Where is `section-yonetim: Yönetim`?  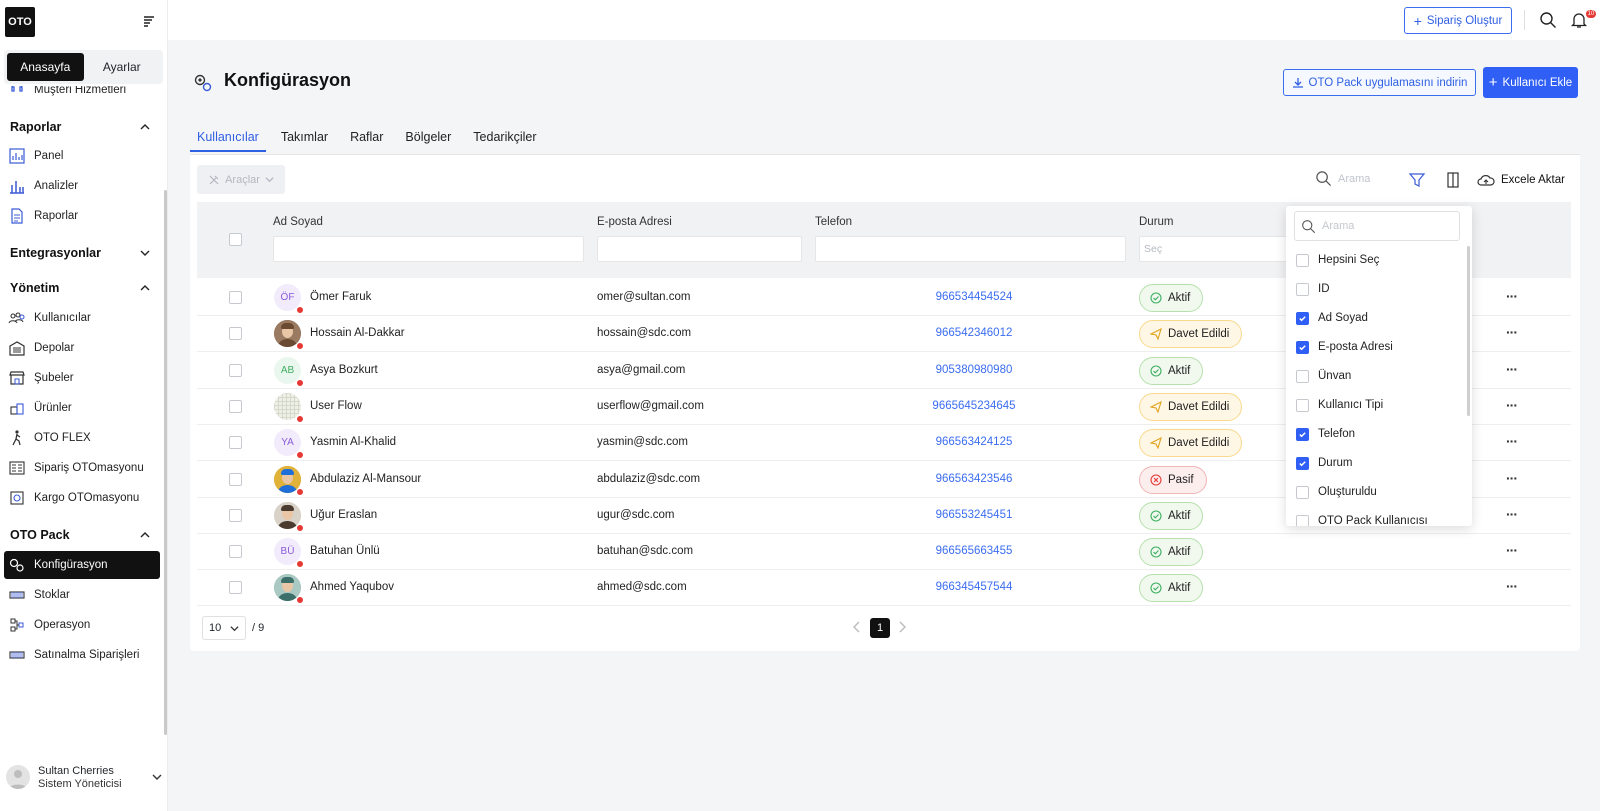
section-yonetim: Yönetim is located at coordinates (80, 288).